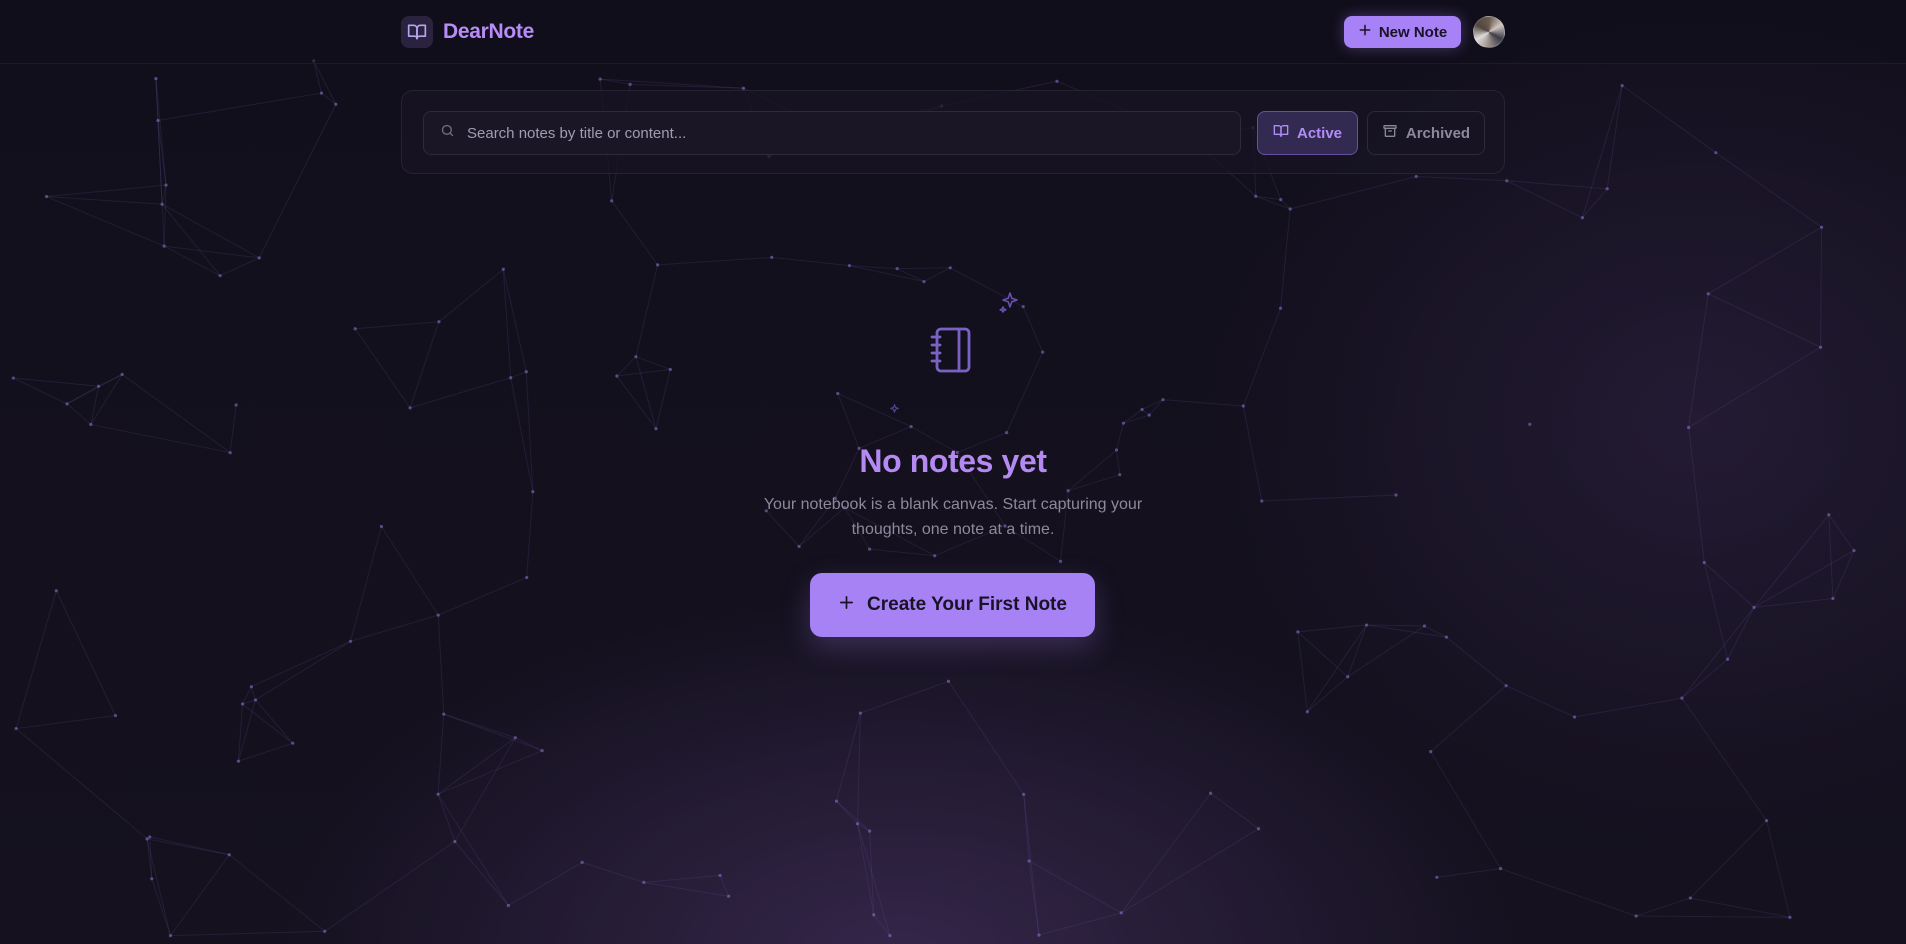  Describe the element at coordinates (1307, 133) in the screenshot. I see `tab-active: Active` at that location.